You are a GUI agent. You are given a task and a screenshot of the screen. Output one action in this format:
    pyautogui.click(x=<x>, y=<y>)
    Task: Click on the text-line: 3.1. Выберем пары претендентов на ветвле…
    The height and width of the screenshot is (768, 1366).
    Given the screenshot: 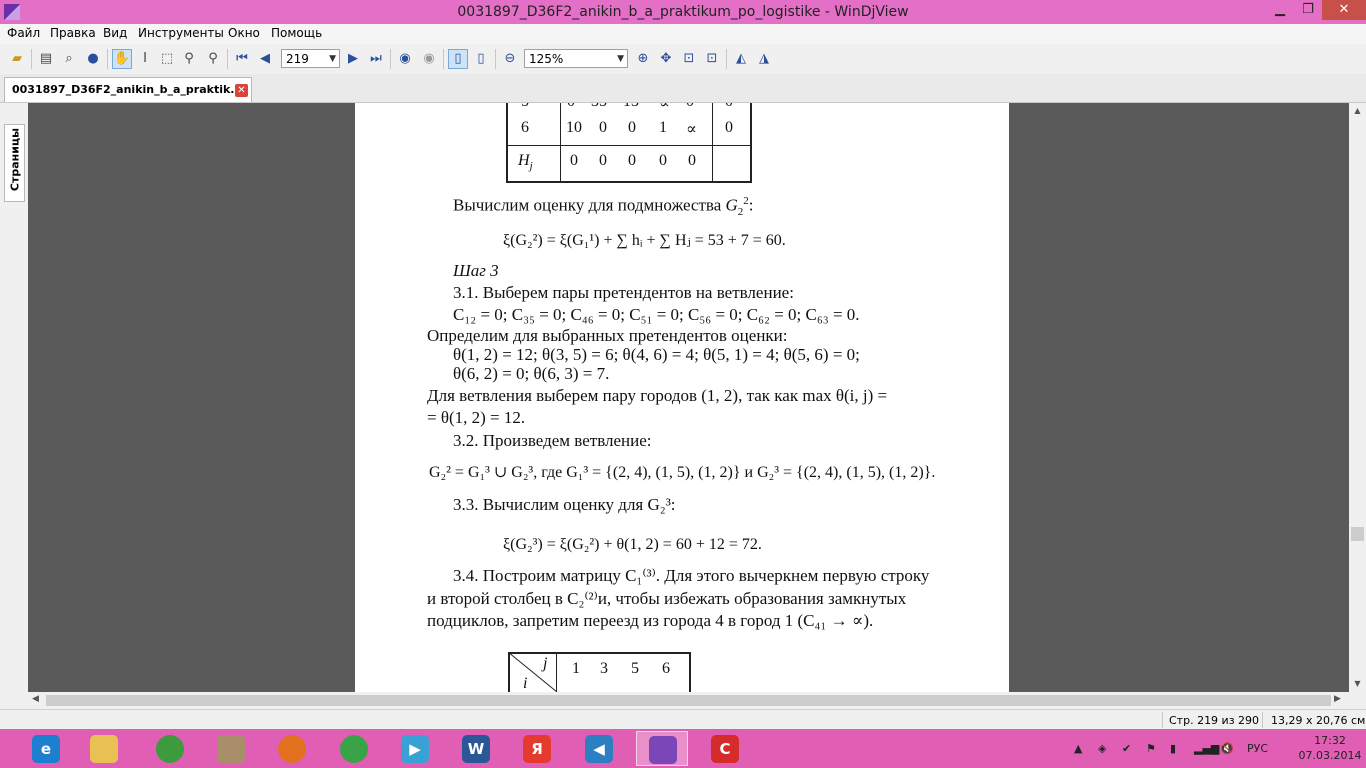 What is the action you would take?
    pyautogui.click(x=623, y=292)
    